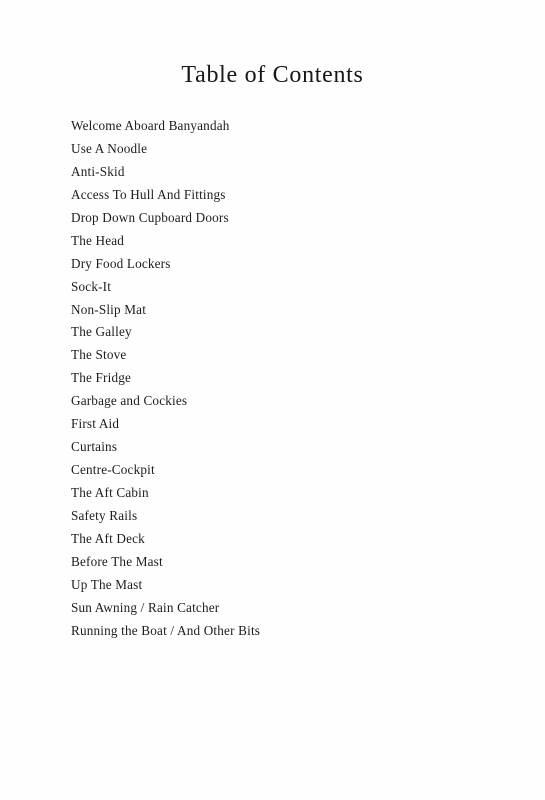  What do you see at coordinates (286, 516) in the screenshot?
I see `list-item: Safety Rails` at bounding box center [286, 516].